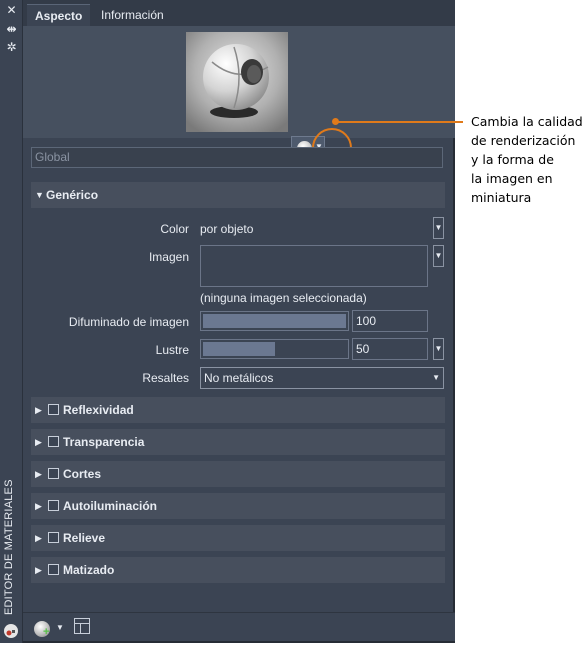 The height and width of the screenshot is (653, 587). I want to click on callout-line-3: y la forma de, so click(512, 159).